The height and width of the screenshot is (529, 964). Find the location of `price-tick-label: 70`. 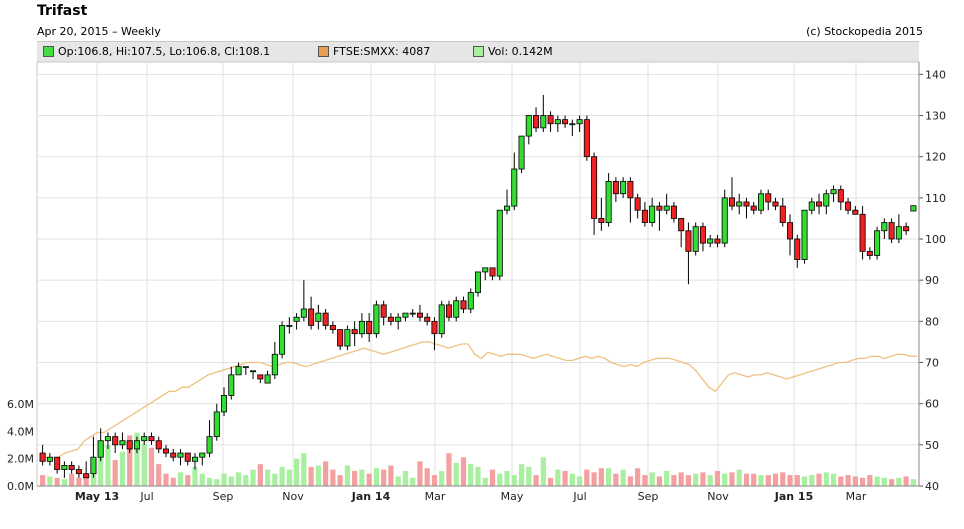

price-tick-label: 70 is located at coordinates (932, 363).